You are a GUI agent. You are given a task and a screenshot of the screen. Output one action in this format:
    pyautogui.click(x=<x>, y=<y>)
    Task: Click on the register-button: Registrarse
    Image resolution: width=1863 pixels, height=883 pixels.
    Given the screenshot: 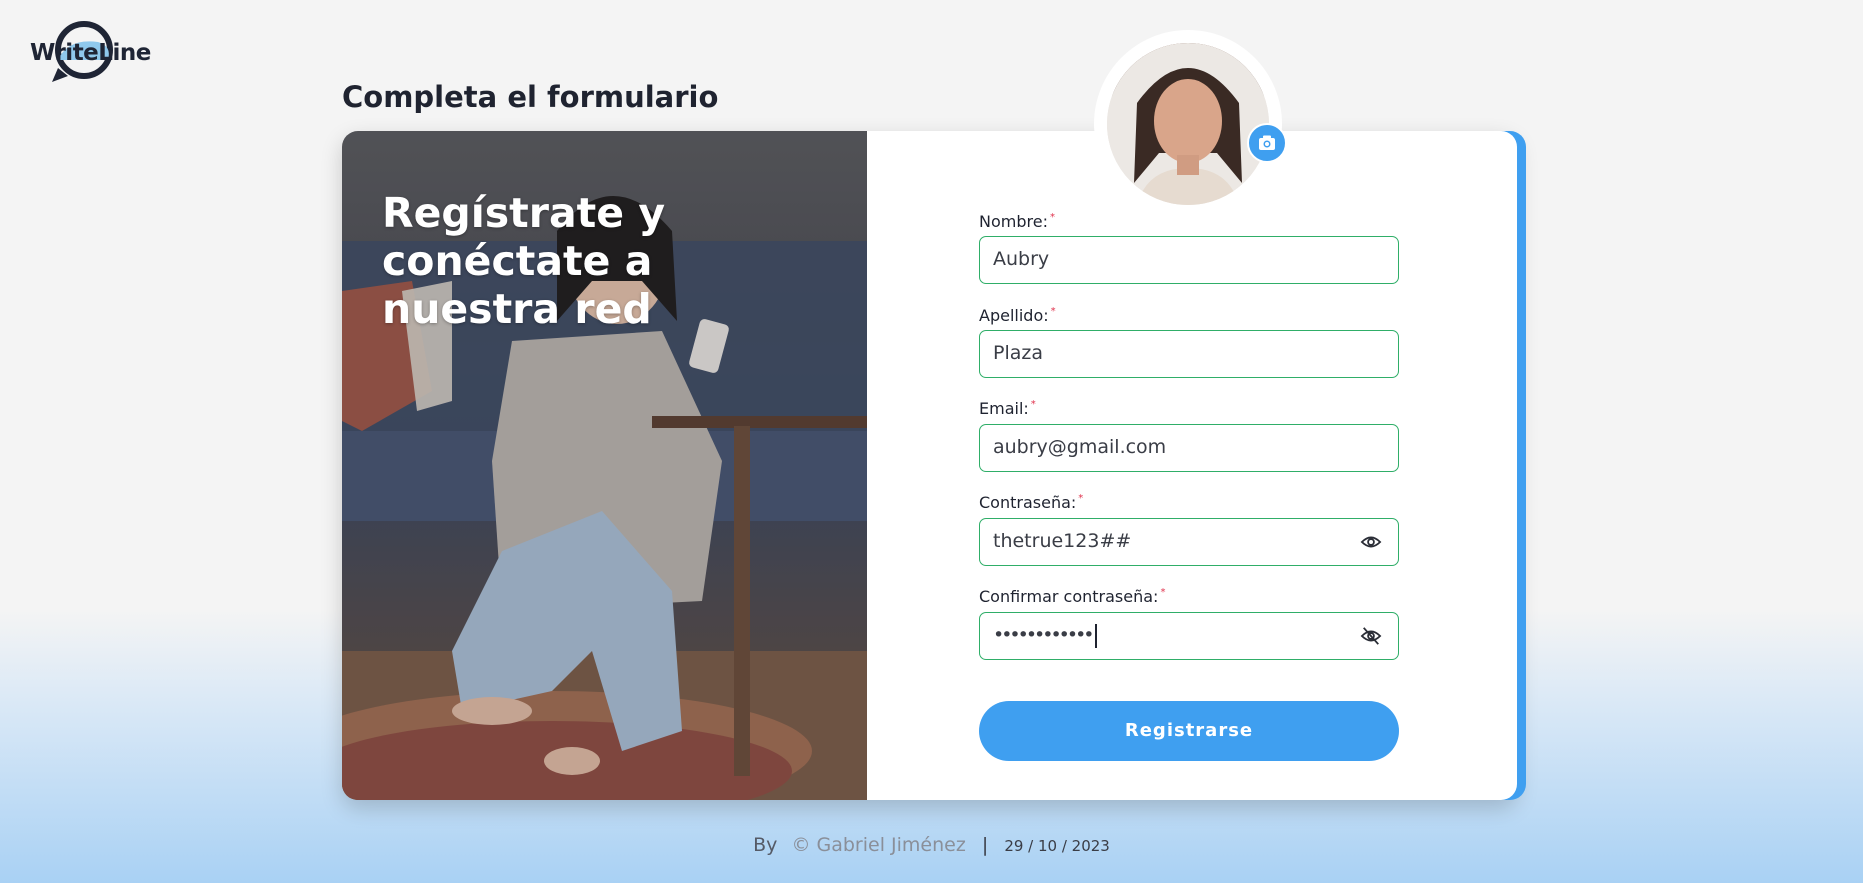 What is the action you would take?
    pyautogui.click(x=1189, y=731)
    